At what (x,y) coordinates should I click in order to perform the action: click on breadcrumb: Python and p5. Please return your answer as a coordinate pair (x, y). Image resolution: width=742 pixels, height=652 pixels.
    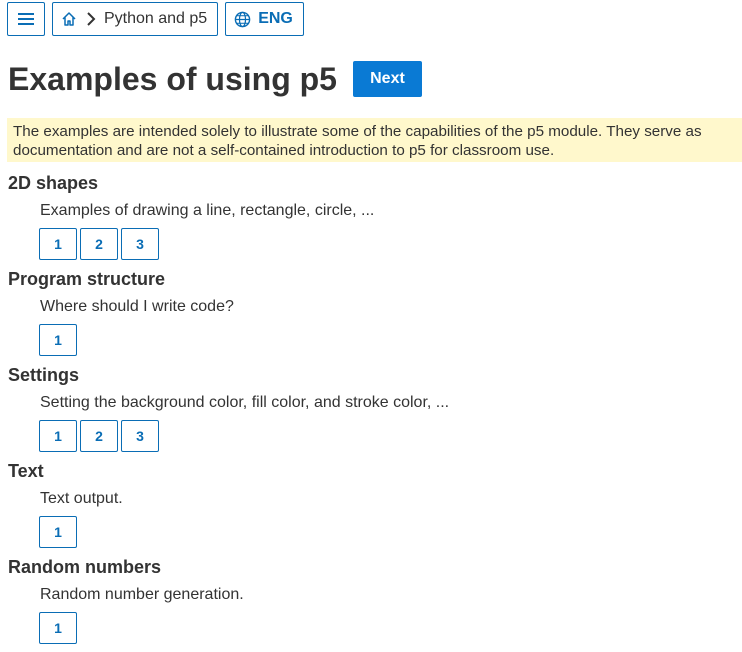
    Looking at the image, I should click on (135, 19).